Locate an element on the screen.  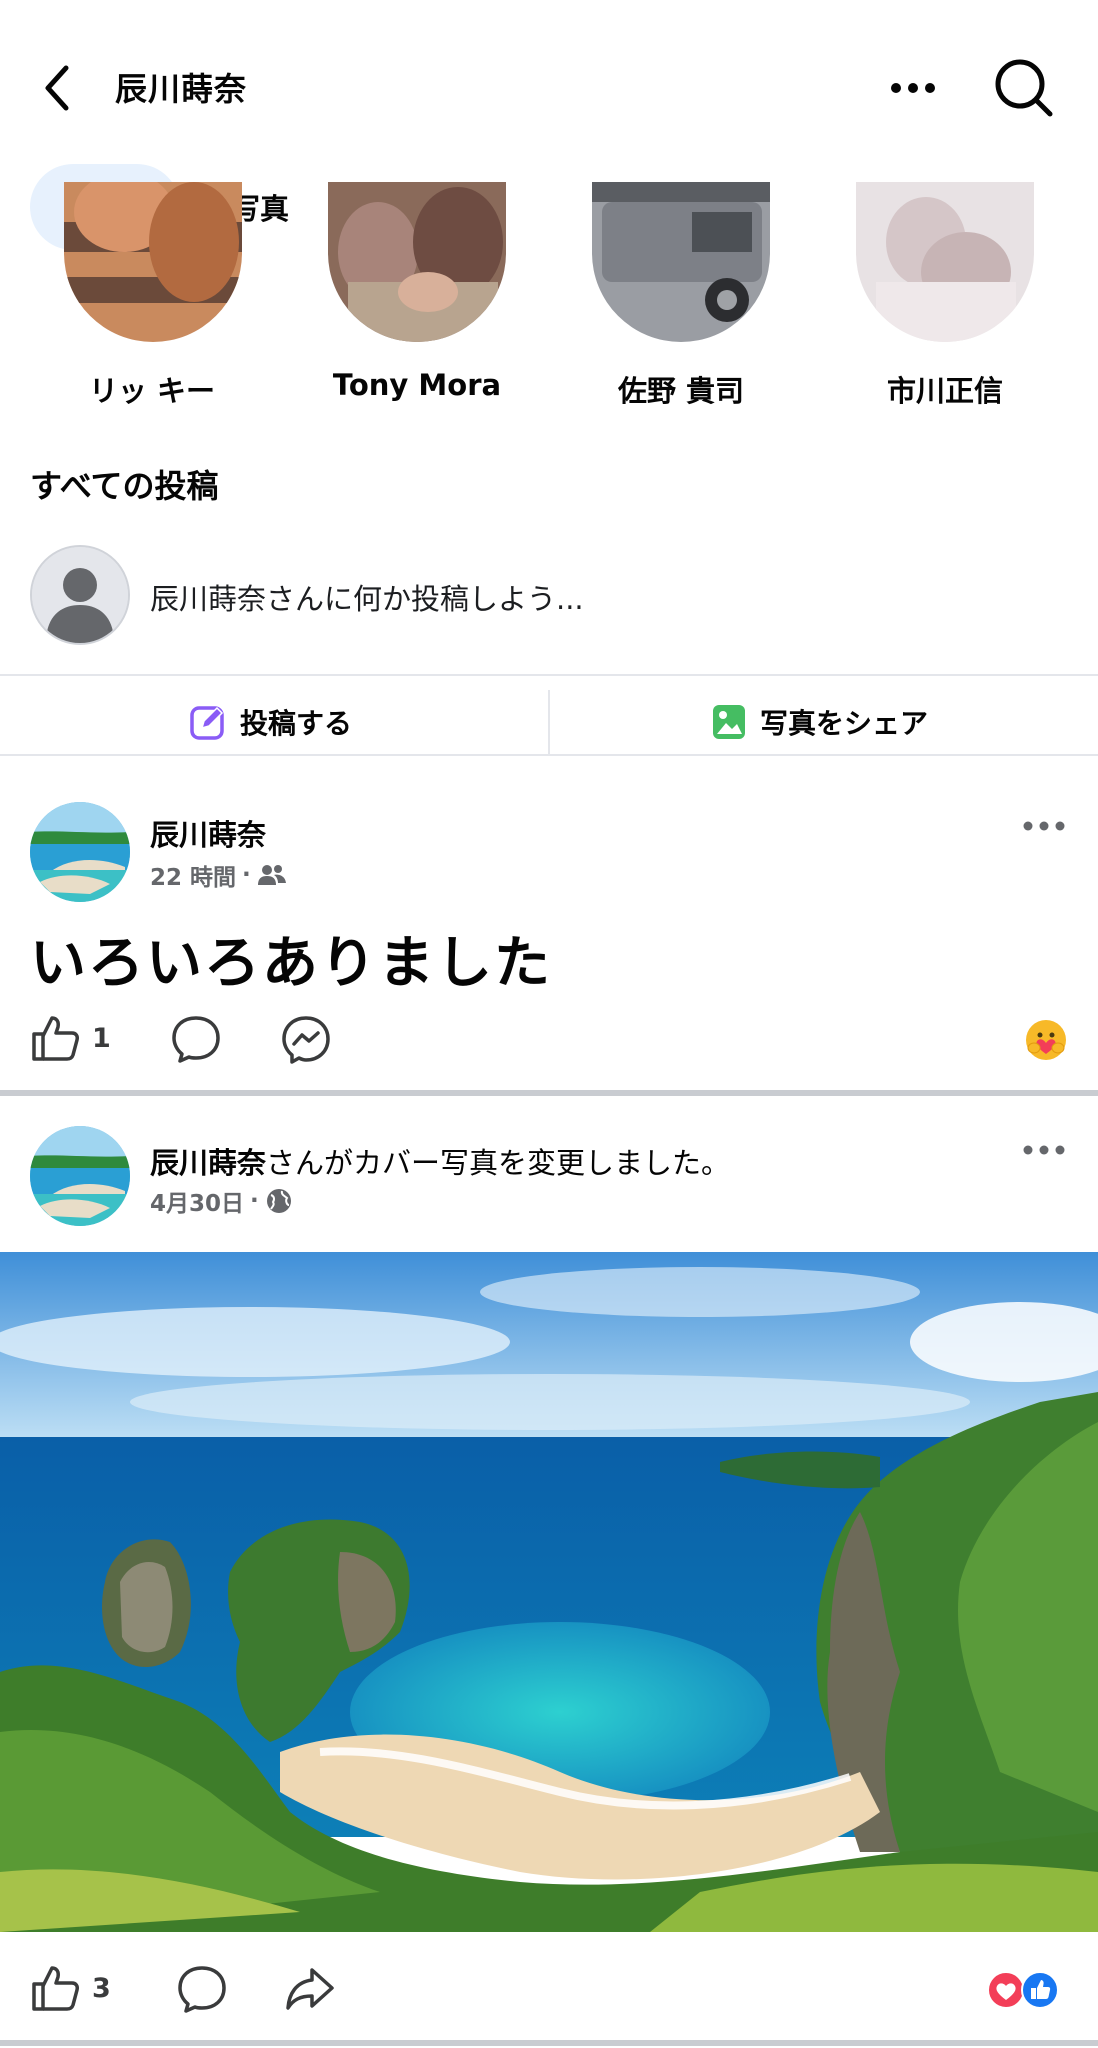
messenger-share-button is located at coordinates (306, 1040).